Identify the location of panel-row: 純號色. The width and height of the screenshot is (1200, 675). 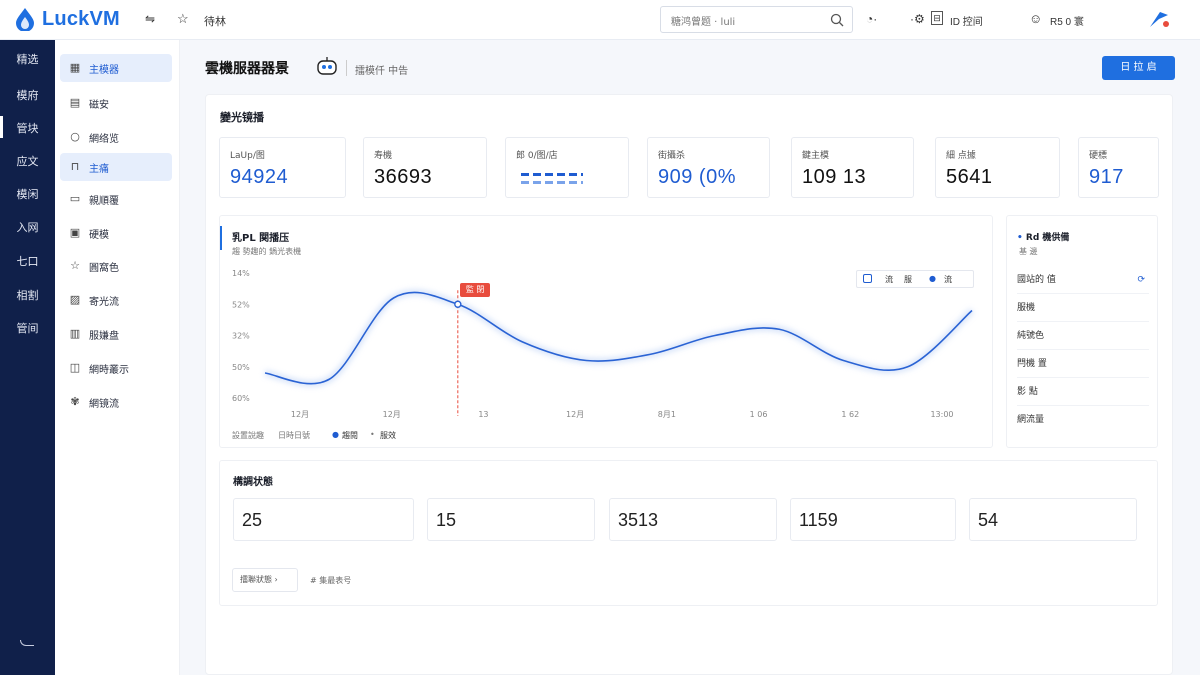
(1083, 336).